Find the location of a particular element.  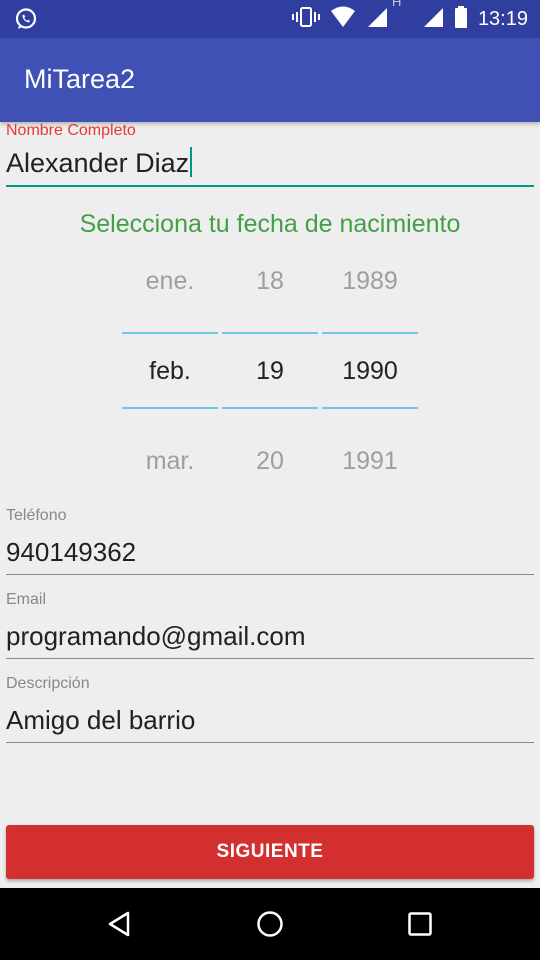

clock: 13:19 is located at coordinates (502, 18).